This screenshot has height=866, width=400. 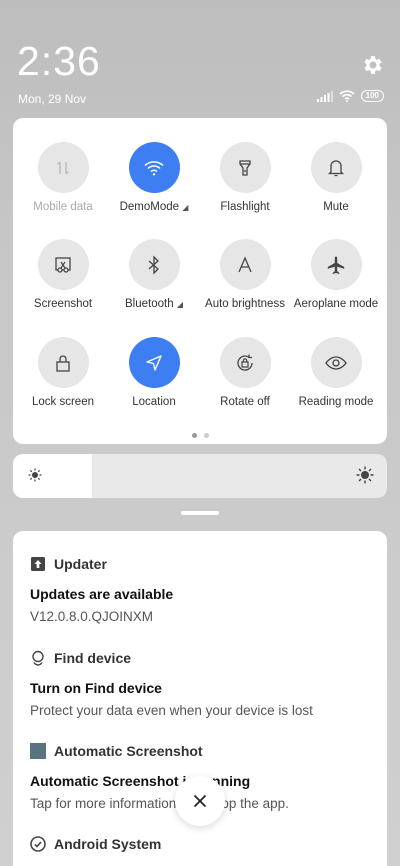 I want to click on notification-app-name: Updater, so click(x=80, y=564).